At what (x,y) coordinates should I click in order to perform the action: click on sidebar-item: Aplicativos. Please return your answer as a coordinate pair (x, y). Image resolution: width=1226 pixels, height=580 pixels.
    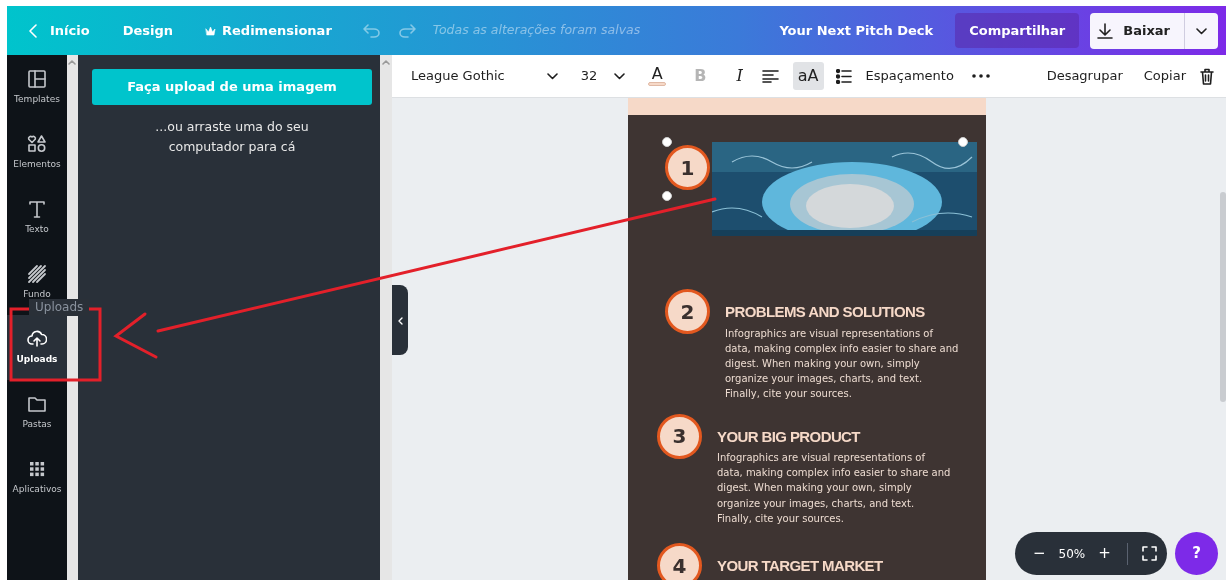
    Looking at the image, I should click on (37, 477).